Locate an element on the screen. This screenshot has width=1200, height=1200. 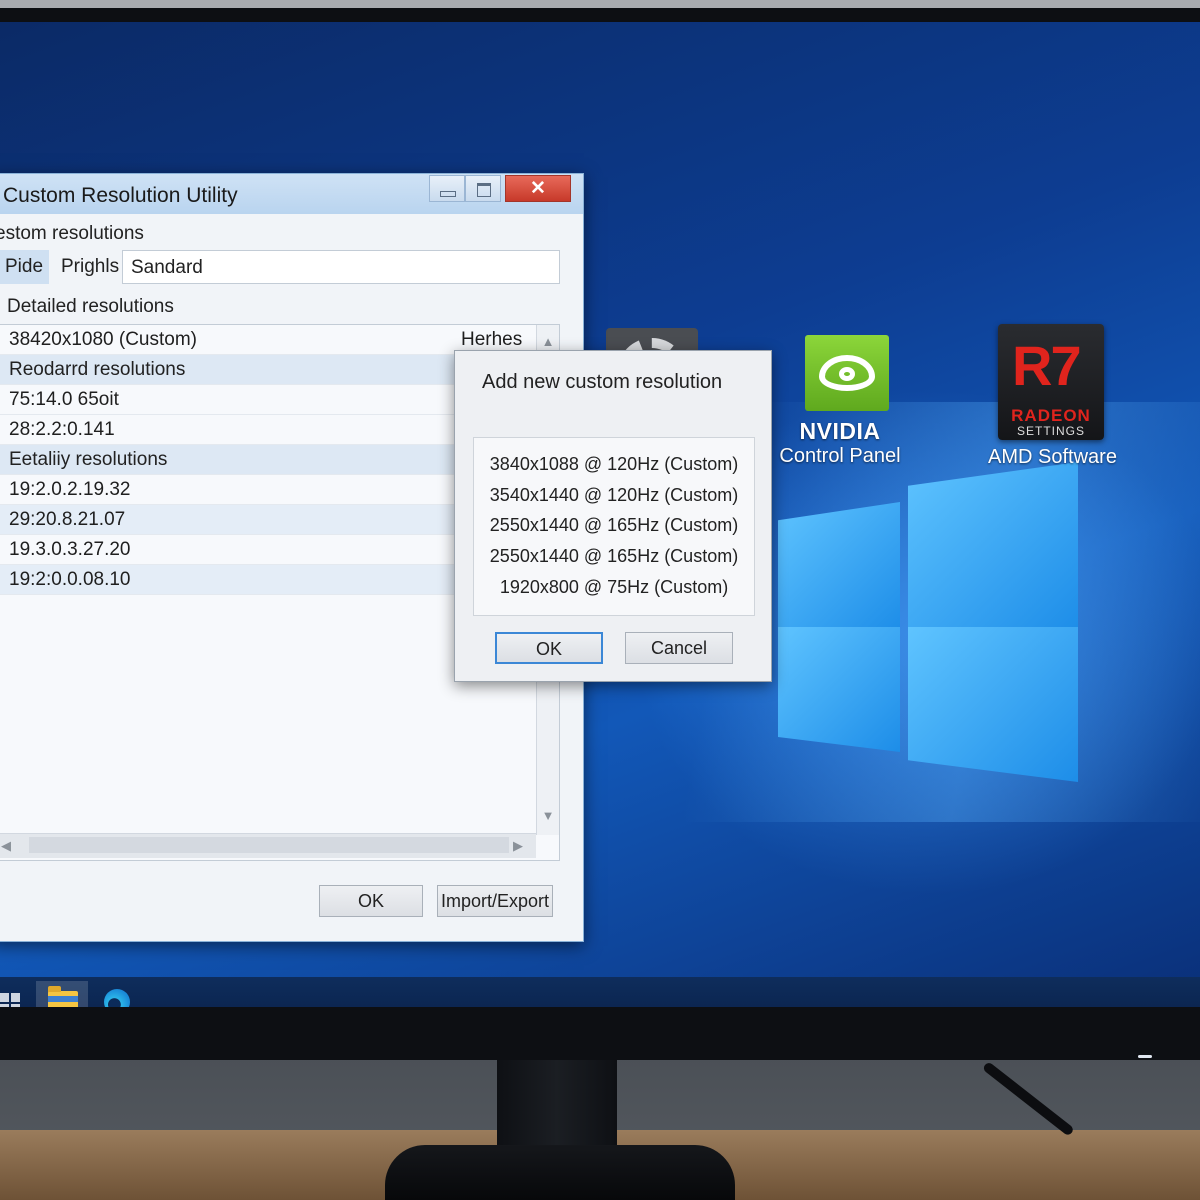
monitor-top-edge is located at coordinates (600, 4).